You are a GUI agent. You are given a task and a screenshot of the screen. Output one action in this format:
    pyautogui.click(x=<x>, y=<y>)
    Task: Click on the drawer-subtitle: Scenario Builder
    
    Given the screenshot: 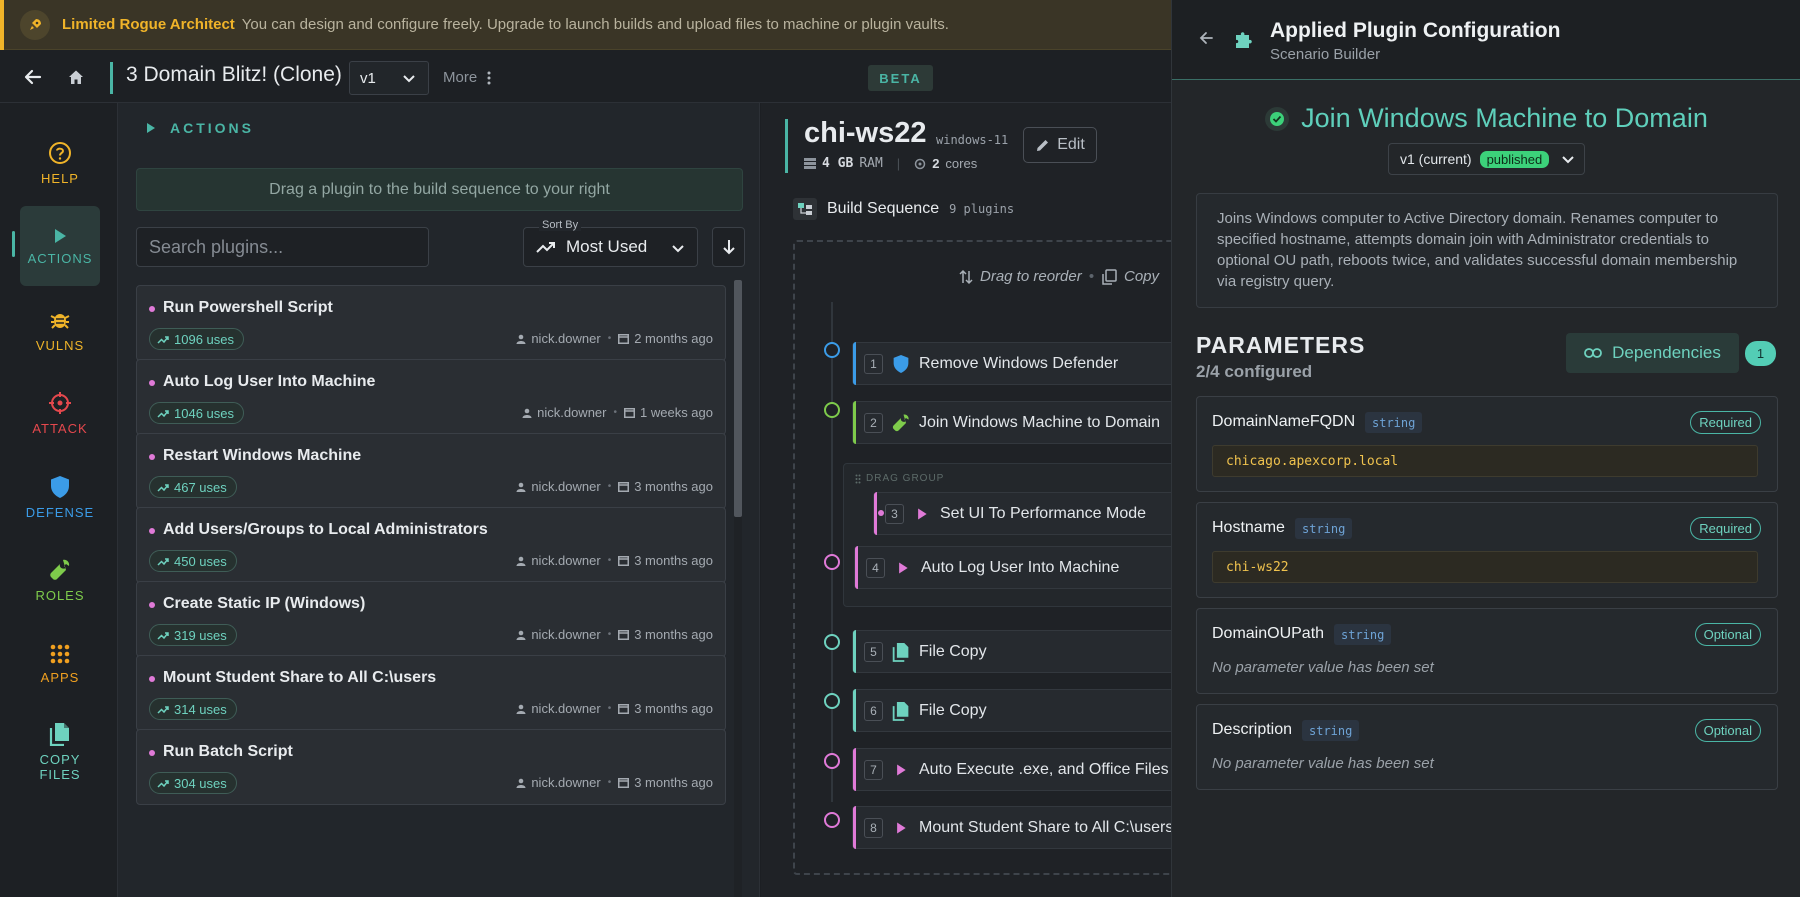 What is the action you would take?
    pyautogui.click(x=1325, y=54)
    